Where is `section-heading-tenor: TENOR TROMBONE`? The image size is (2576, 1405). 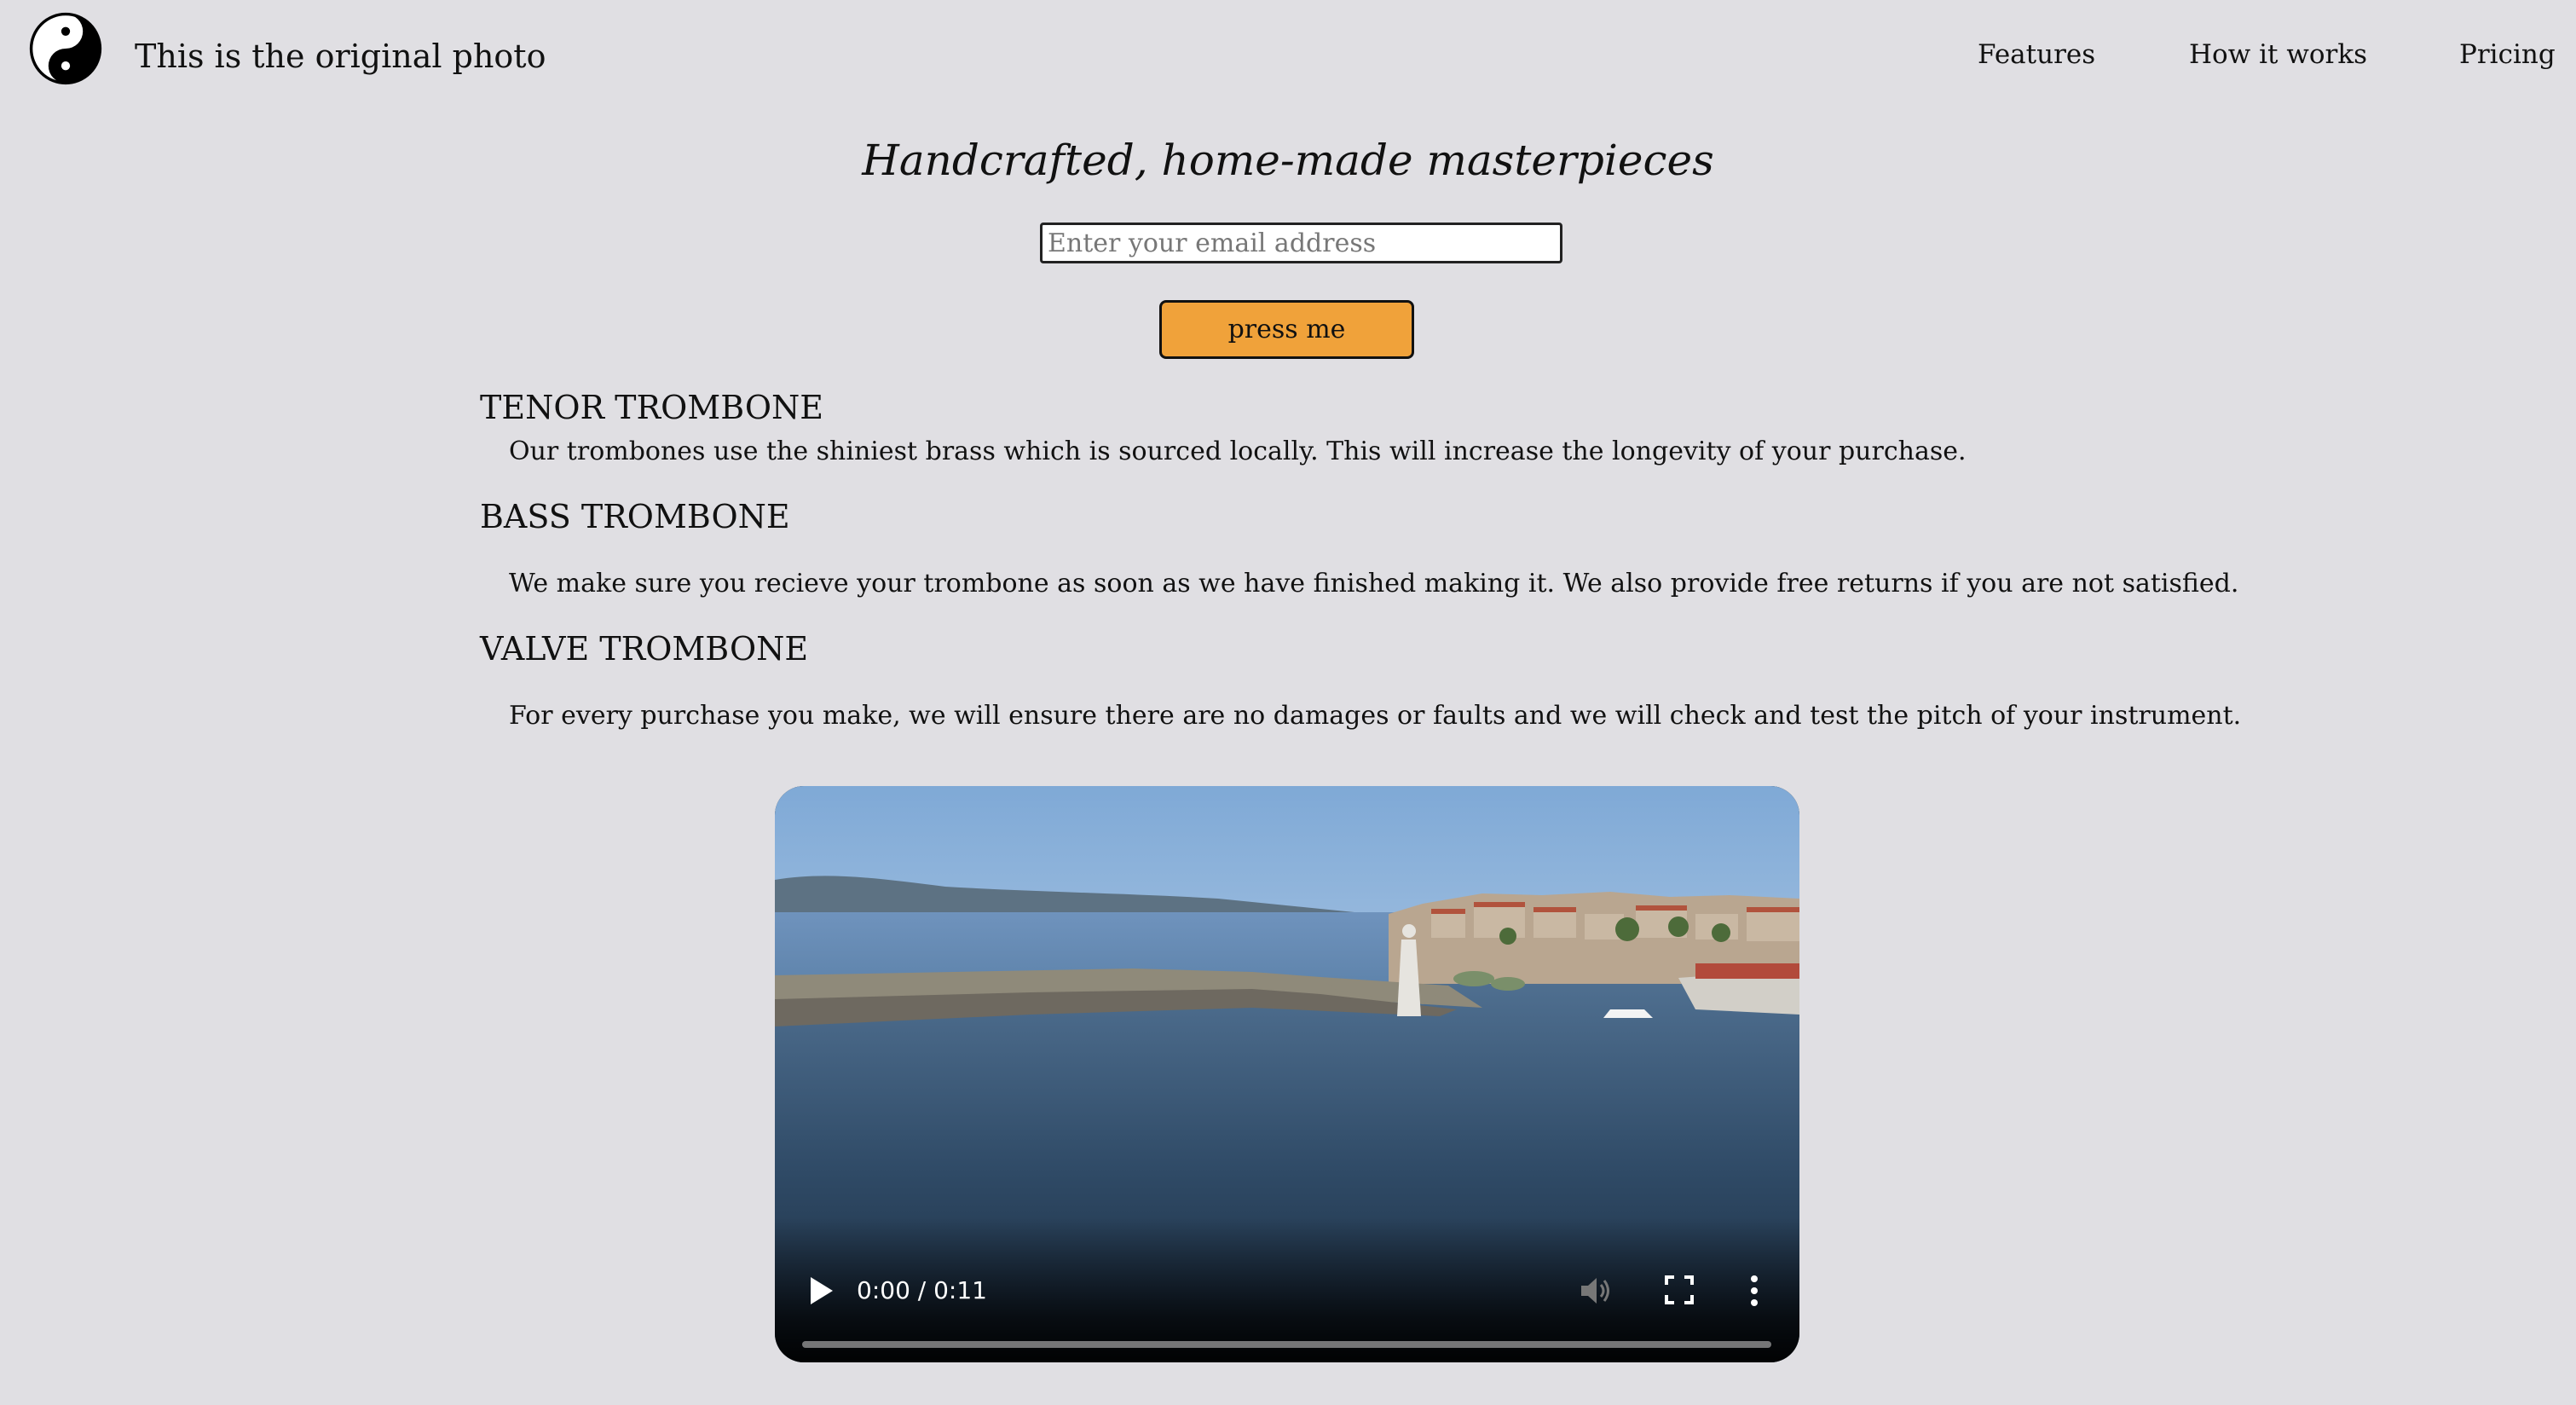
section-heading-tenor: TENOR TROMBONE is located at coordinates (651, 407).